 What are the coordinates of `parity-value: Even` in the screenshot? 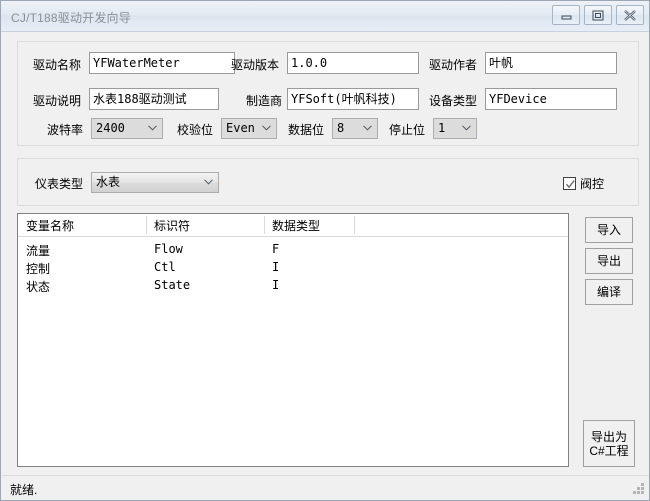 It's located at (240, 128).